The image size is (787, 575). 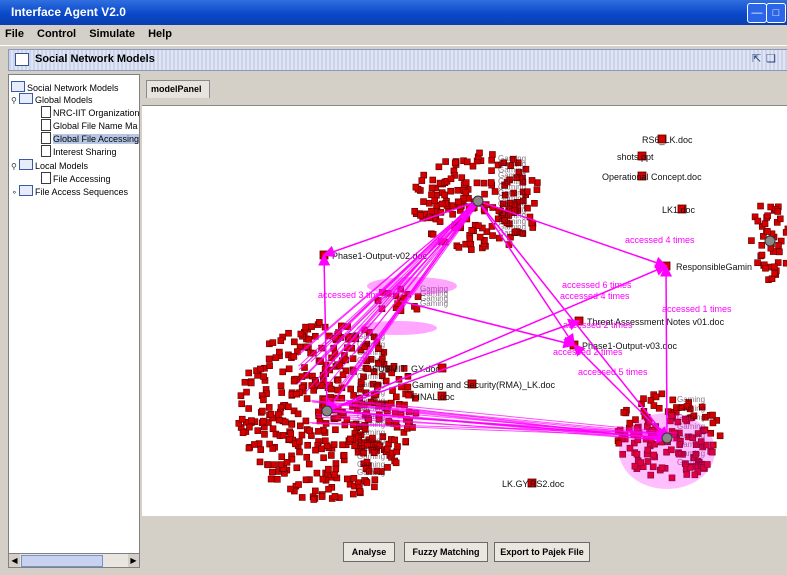 What do you see at coordinates (65, 87) in the screenshot?
I see `tree-root: Social Network Models` at bounding box center [65, 87].